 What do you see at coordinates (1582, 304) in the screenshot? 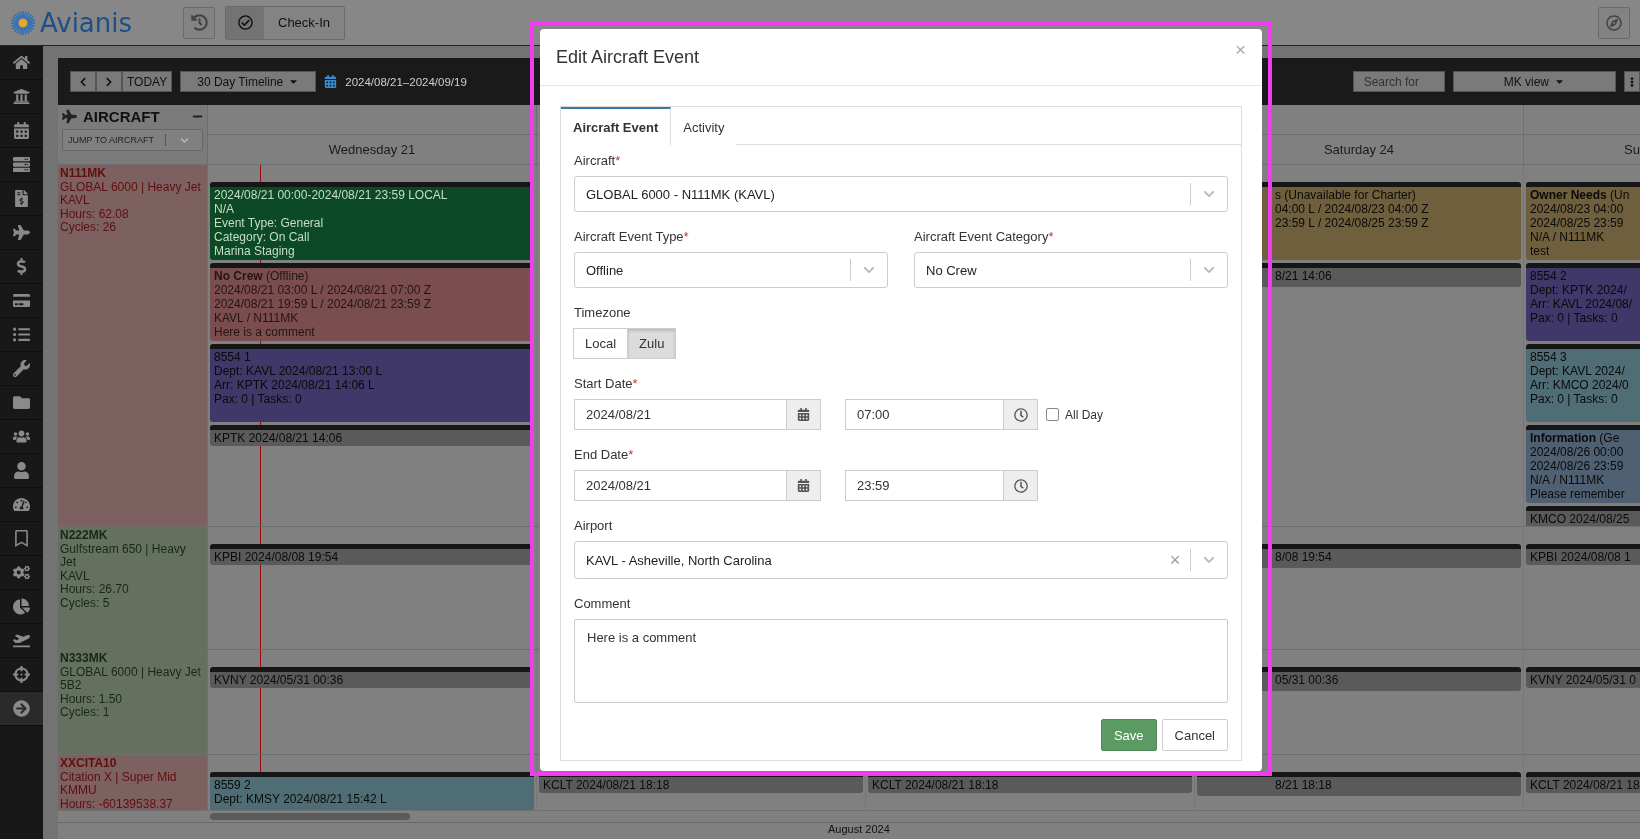
I see `event-text: Arr: KAVL 2024/08/` at bounding box center [1582, 304].